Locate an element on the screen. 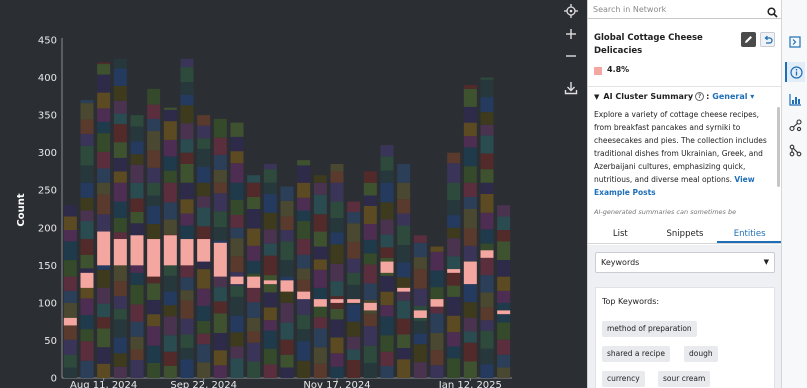 The width and height of the screenshot is (807, 388). plus-icon is located at coordinates (571, 34).